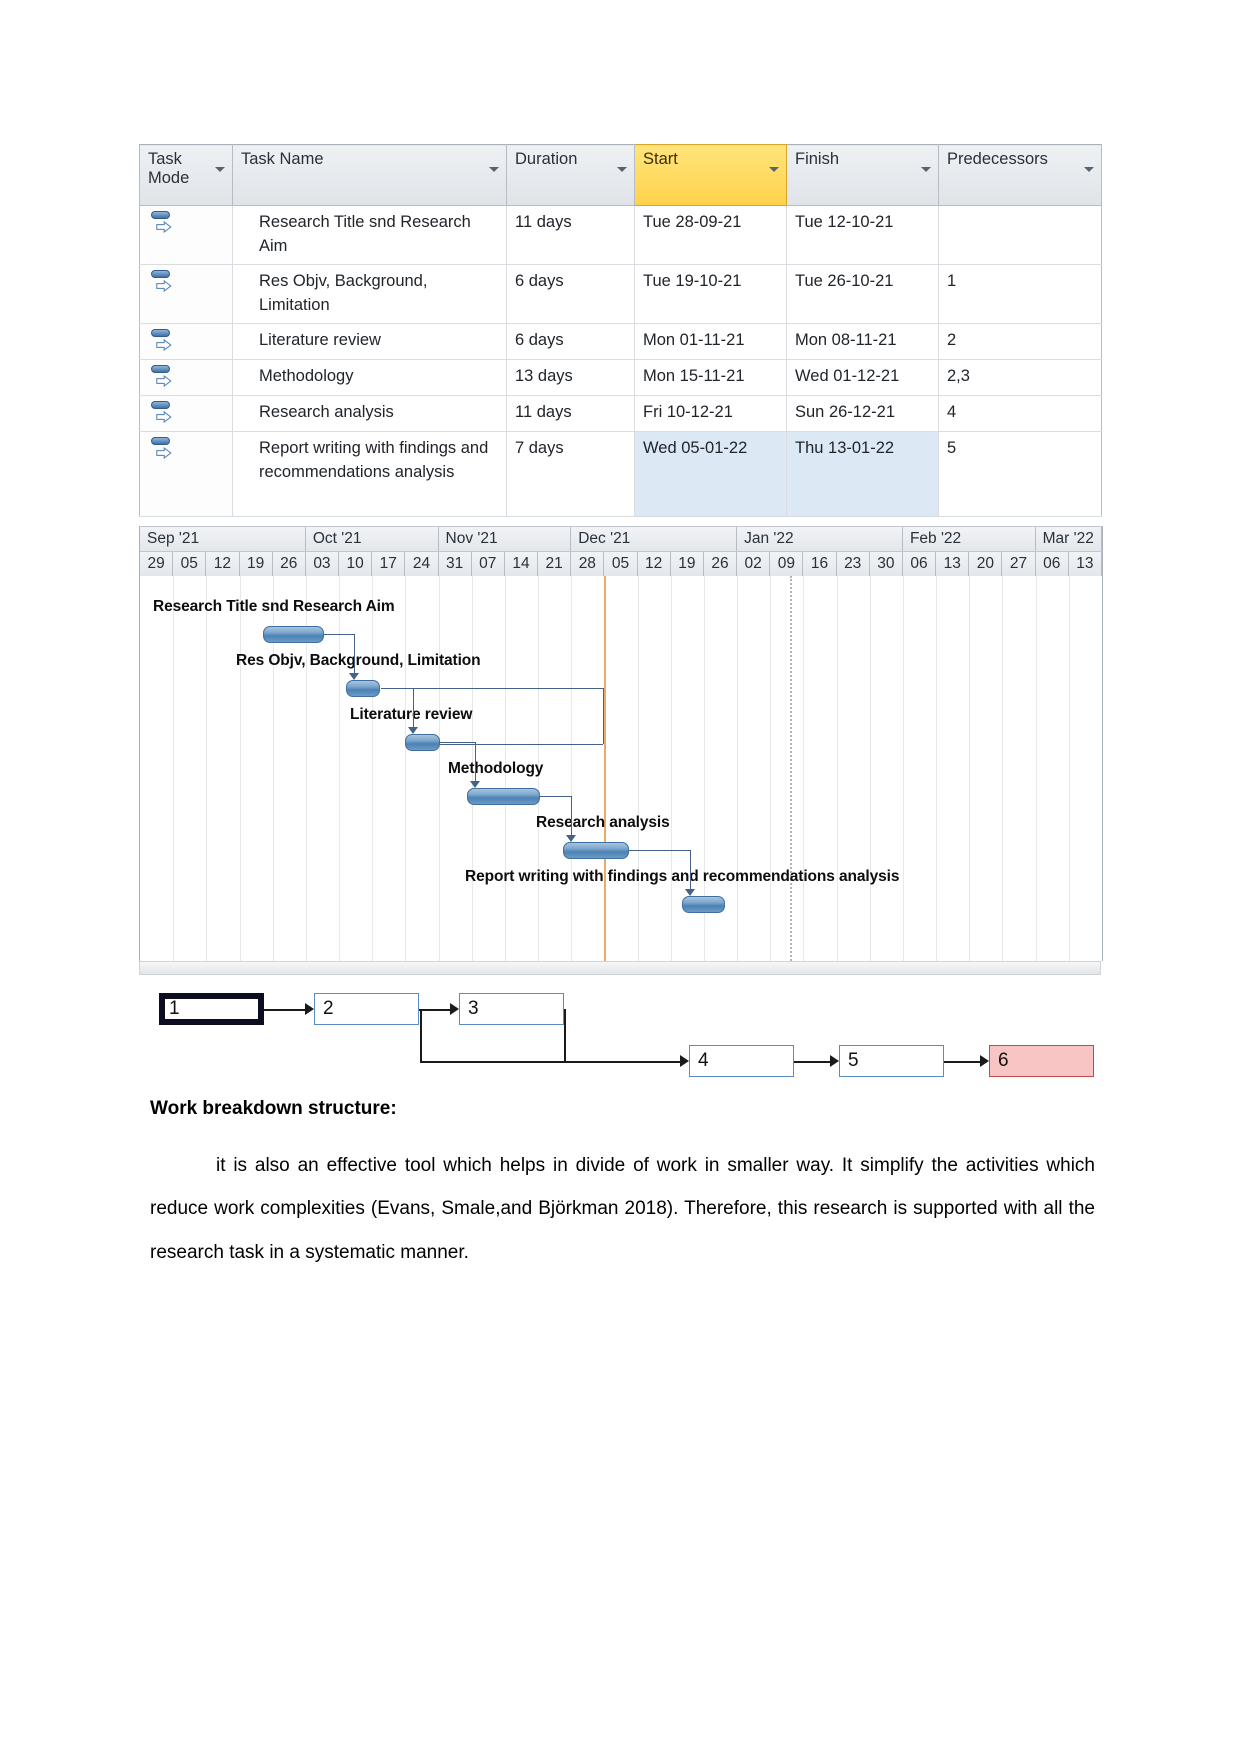 This screenshot has width=1241, height=1754. I want to click on network-node-2: 2, so click(366, 1009).